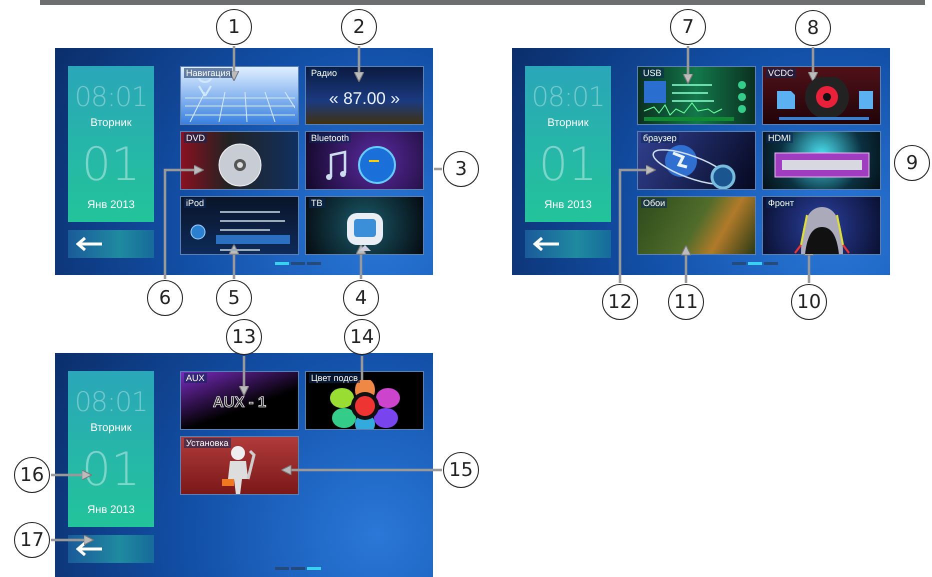  I want to click on frequency-text: « 87.00 », so click(364, 98).